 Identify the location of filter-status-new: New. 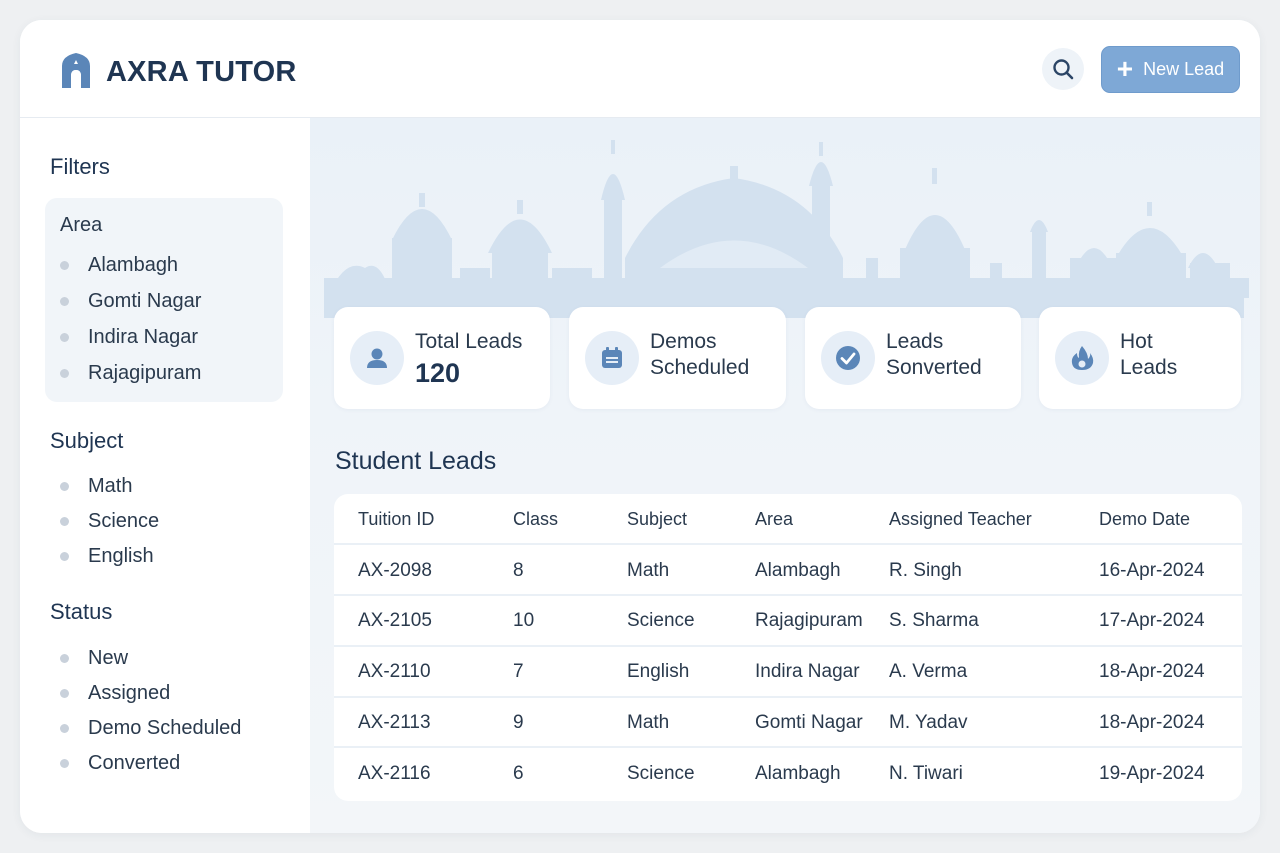
(94, 658).